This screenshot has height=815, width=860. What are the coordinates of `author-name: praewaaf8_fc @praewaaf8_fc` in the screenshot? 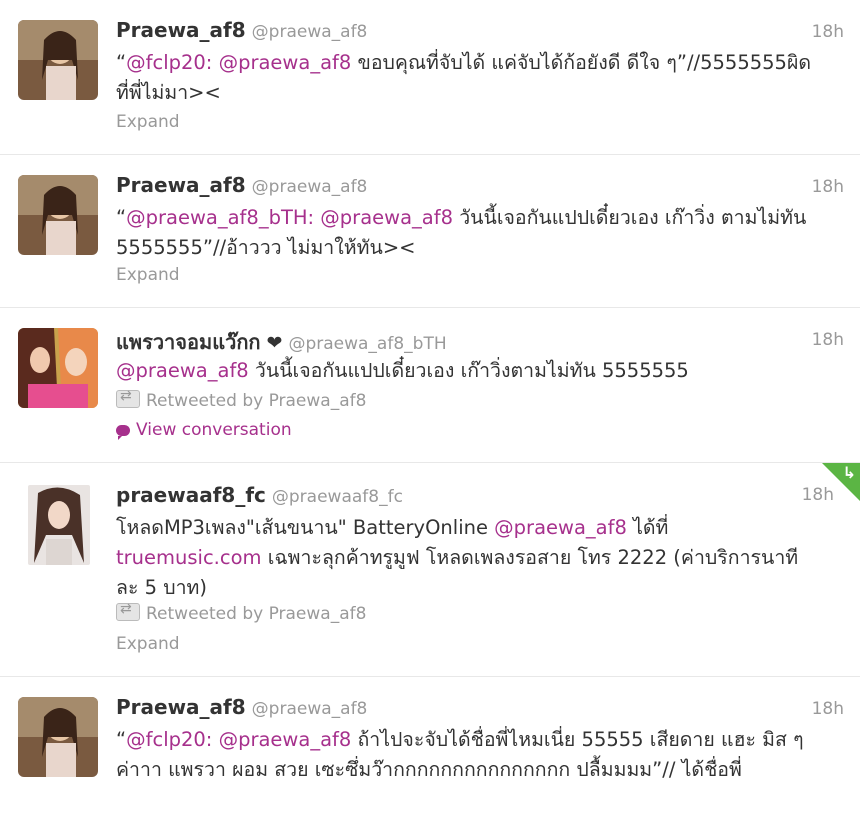 It's located at (259, 495).